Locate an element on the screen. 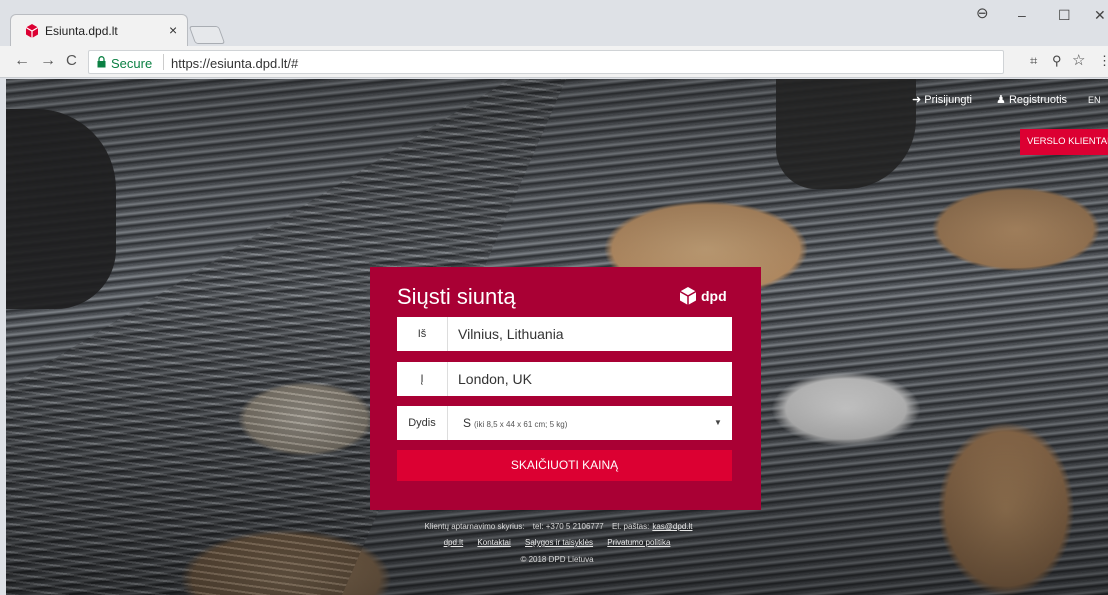  omnibox-divider is located at coordinates (163, 62).